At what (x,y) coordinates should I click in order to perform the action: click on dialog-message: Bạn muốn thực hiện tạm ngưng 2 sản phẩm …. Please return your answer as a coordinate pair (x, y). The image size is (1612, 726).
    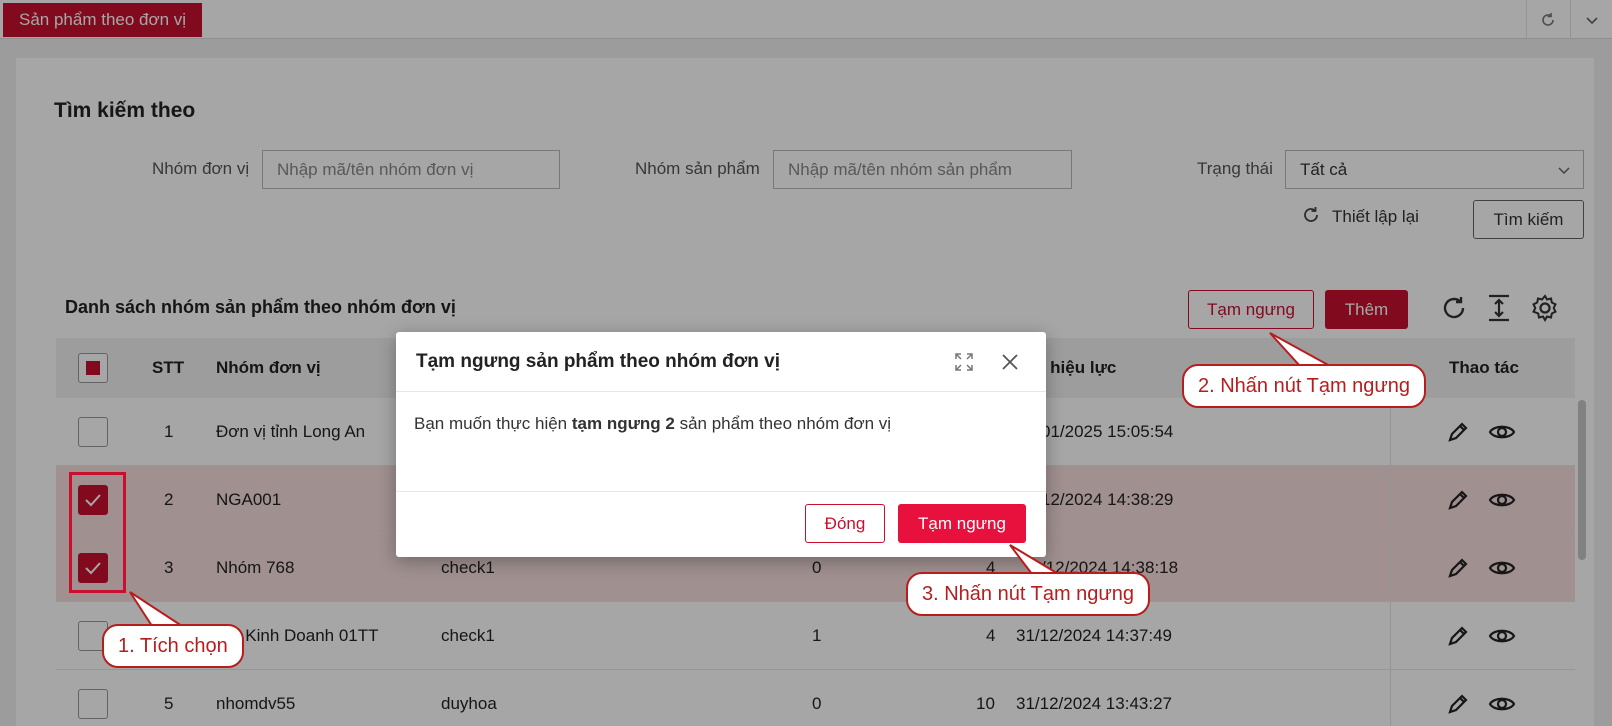
    Looking at the image, I should click on (652, 424).